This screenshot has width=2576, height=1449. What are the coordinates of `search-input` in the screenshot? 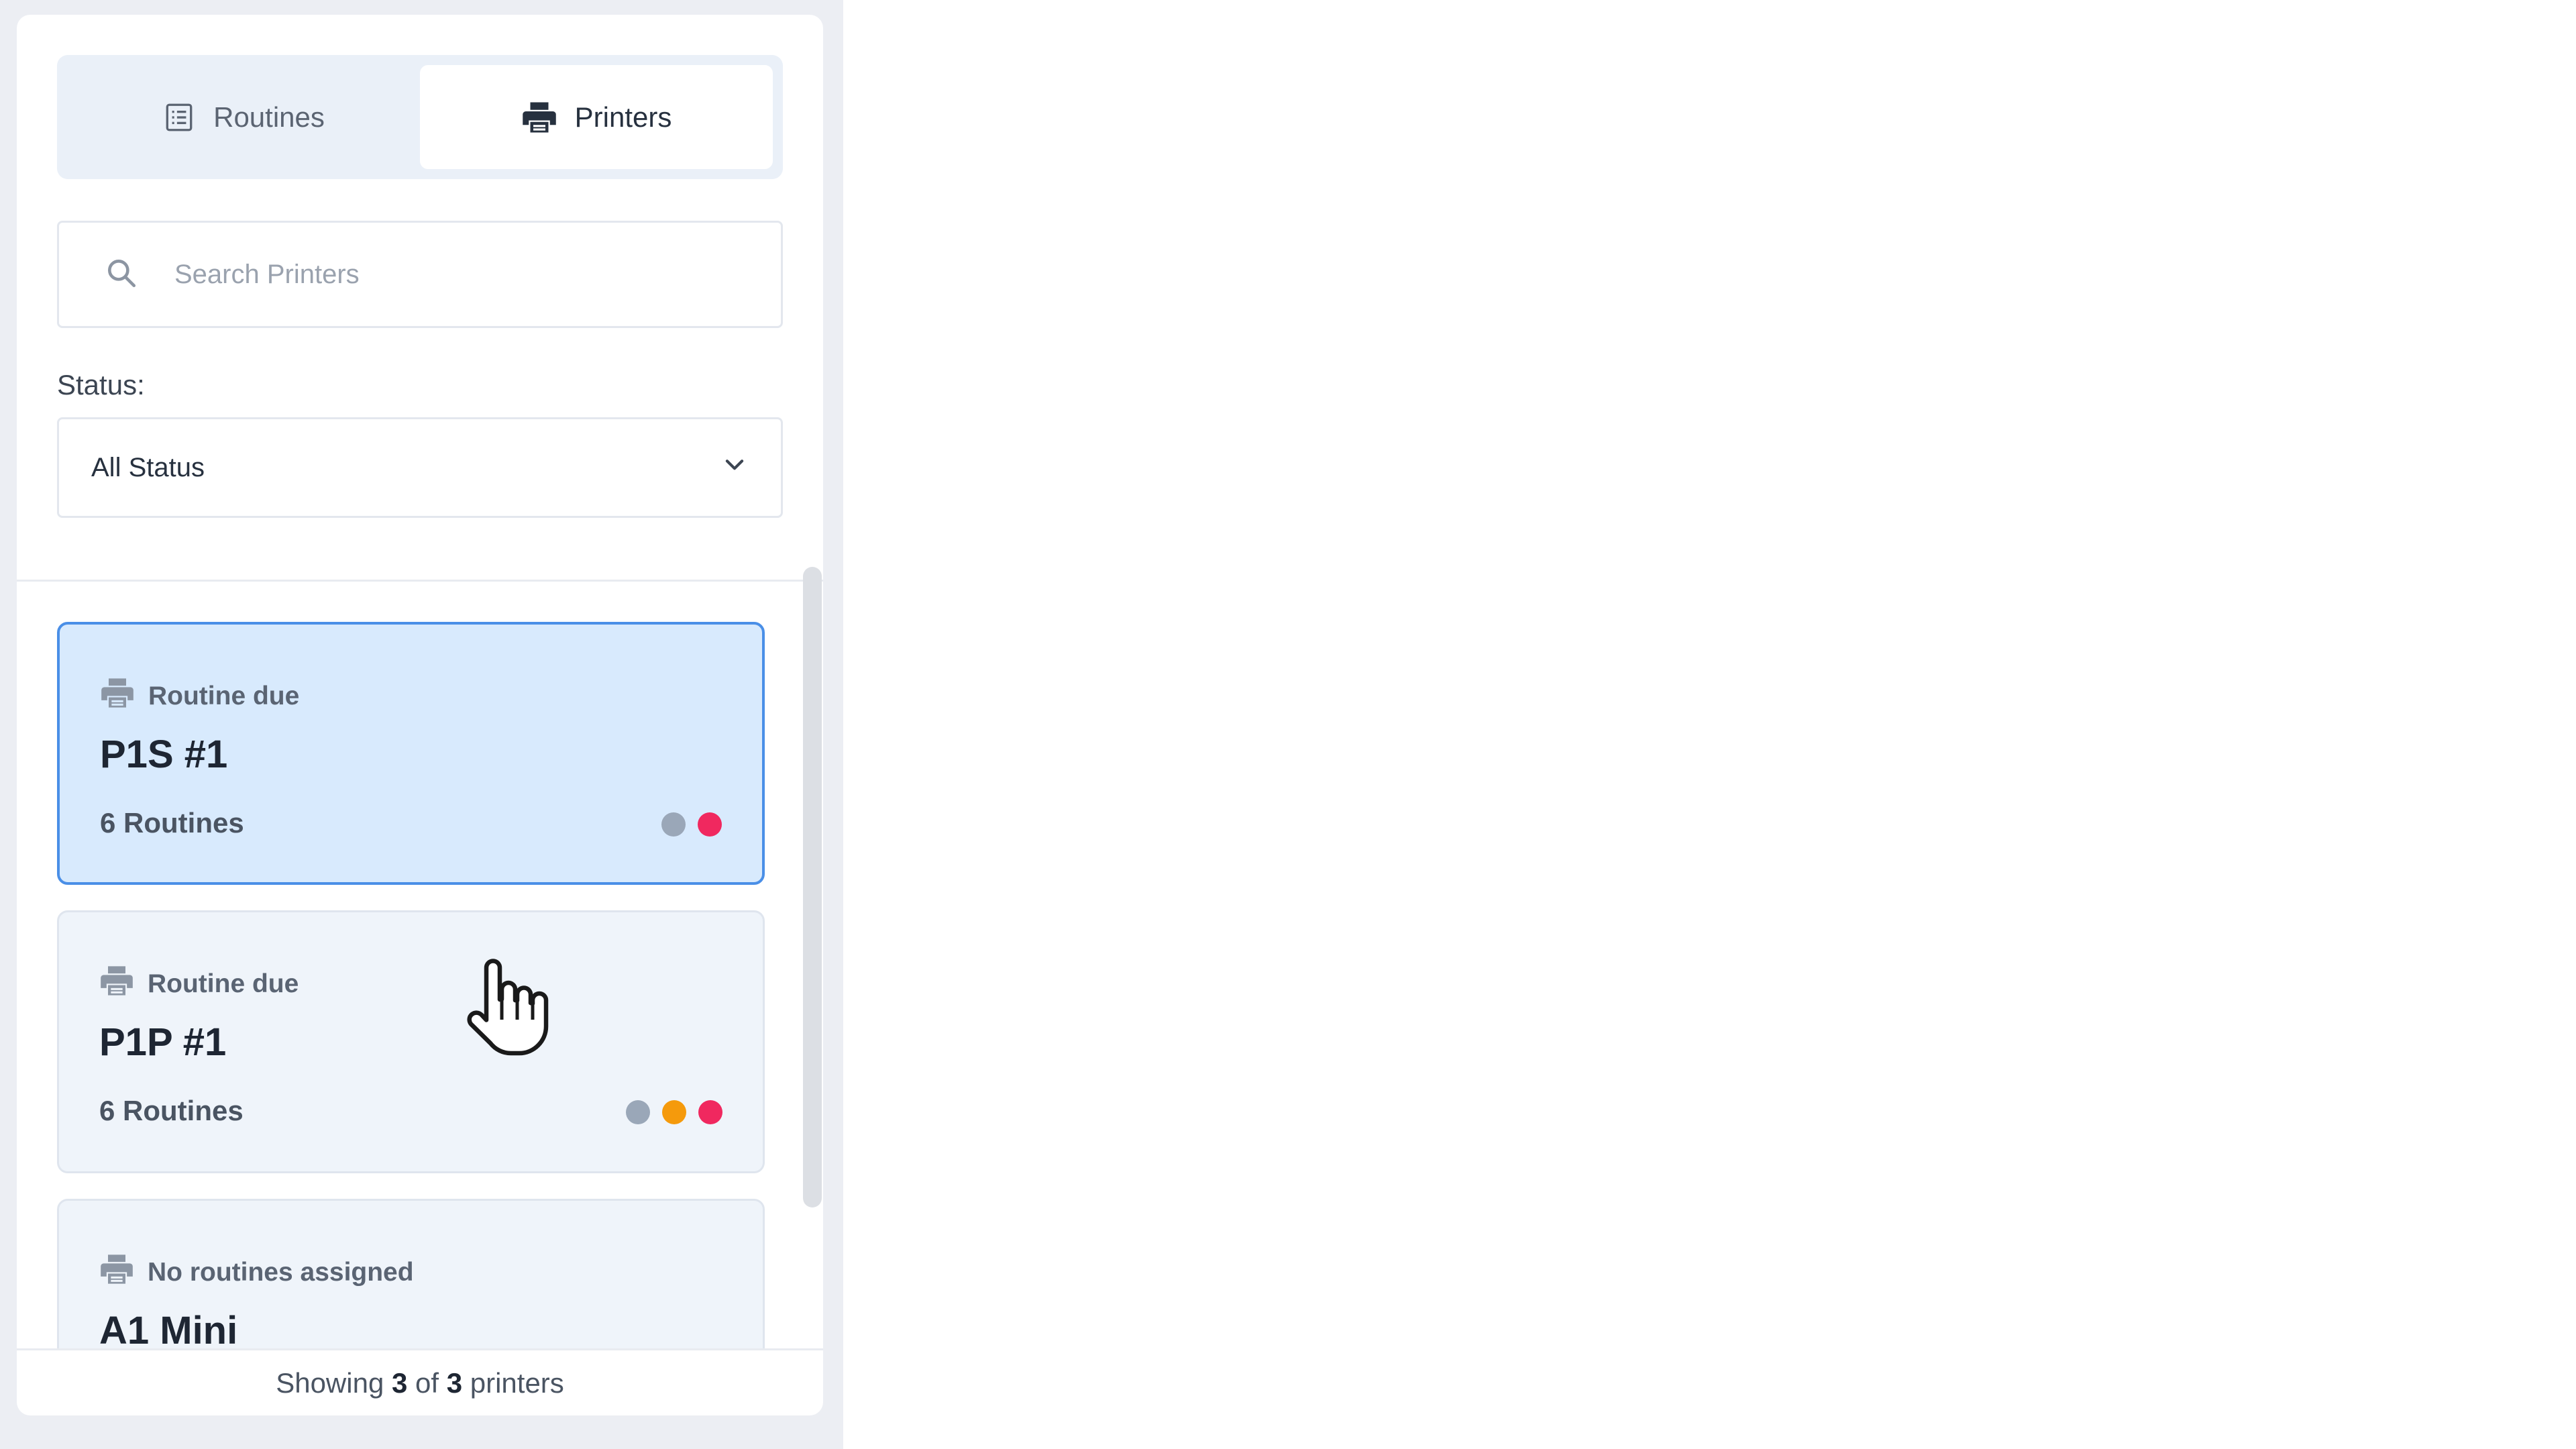 It's located at (448, 274).